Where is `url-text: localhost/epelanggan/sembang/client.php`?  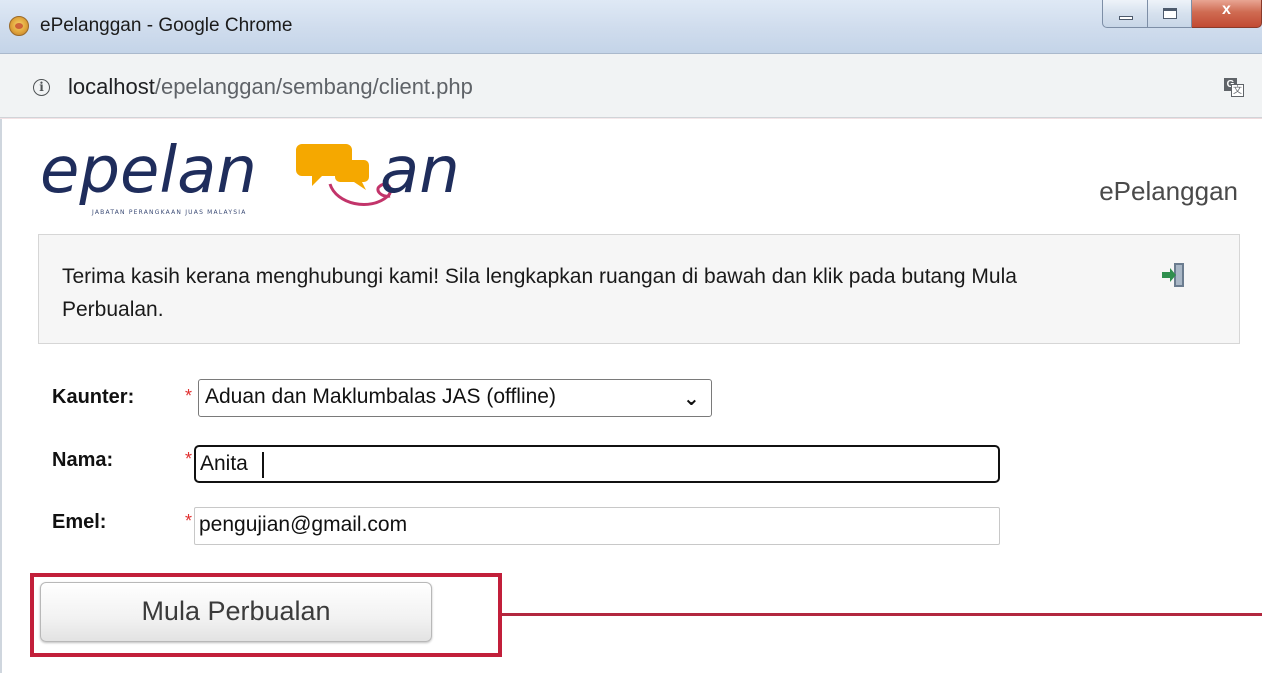
url-text: localhost/epelanggan/sembang/client.php is located at coordinates (270, 87).